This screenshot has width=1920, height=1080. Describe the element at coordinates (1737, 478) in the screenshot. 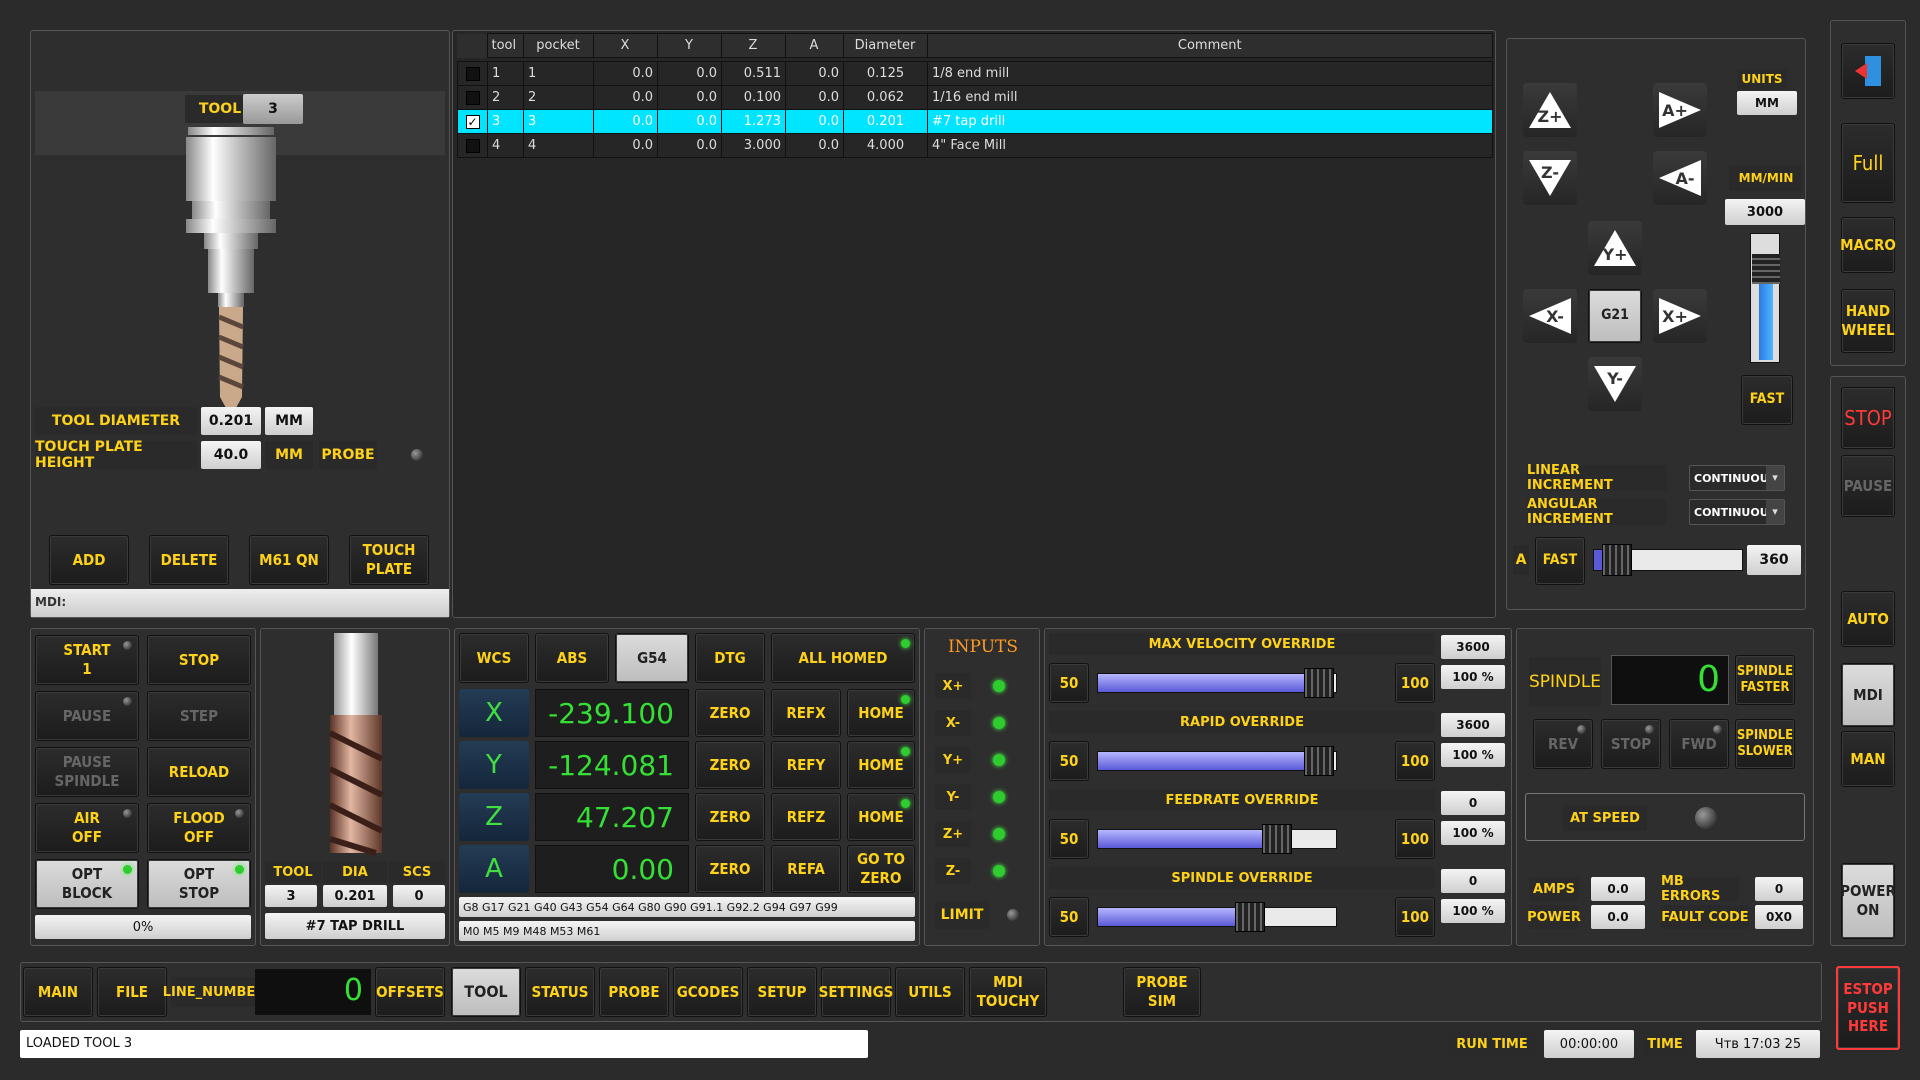

I see `linear-increment-select: CONTINUOUS ▾` at that location.